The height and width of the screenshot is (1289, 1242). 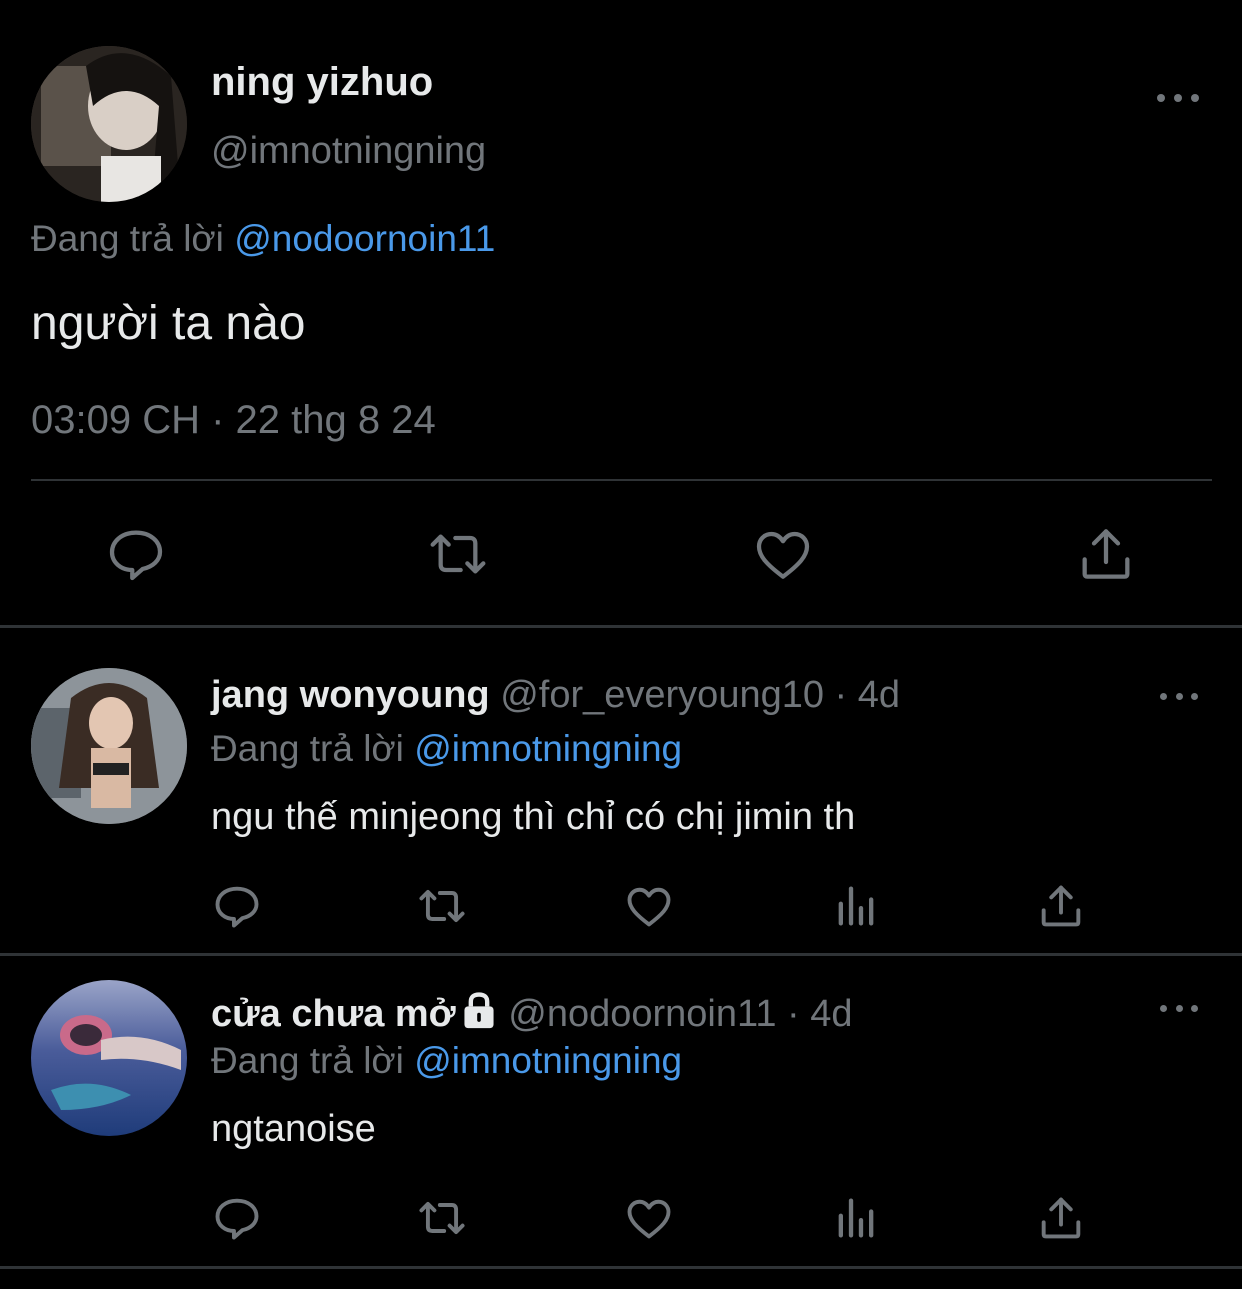 I want to click on lock-icon, so click(x=479, y=1010).